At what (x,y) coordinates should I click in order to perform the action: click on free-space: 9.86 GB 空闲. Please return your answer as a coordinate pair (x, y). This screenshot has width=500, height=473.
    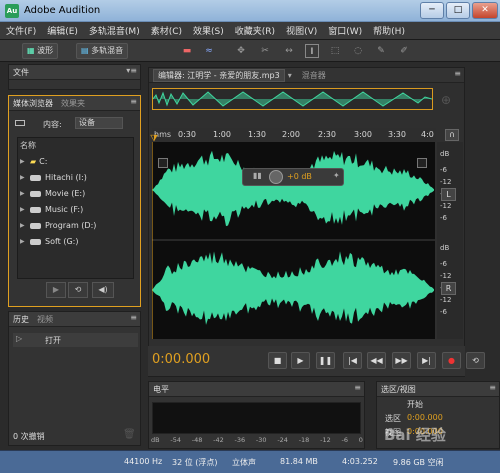
    Looking at the image, I should click on (418, 462).